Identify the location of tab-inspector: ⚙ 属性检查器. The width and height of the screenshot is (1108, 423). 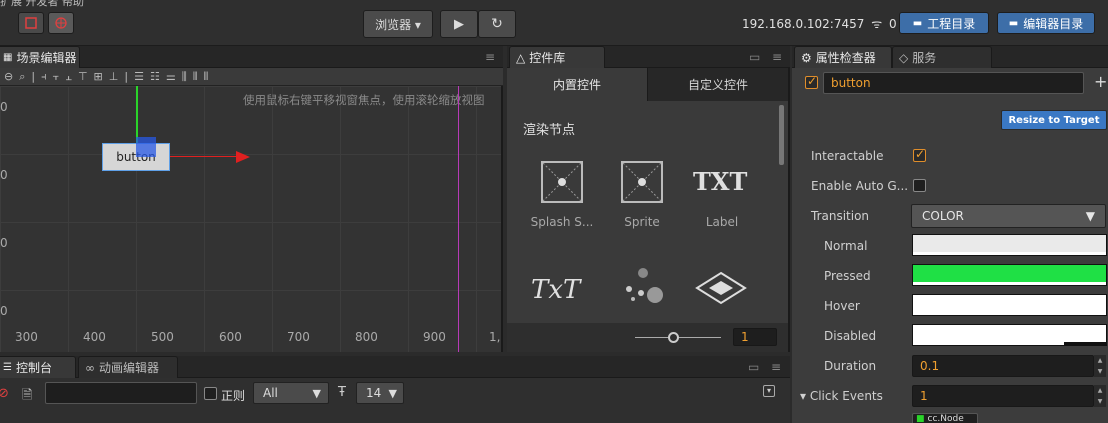
(843, 57).